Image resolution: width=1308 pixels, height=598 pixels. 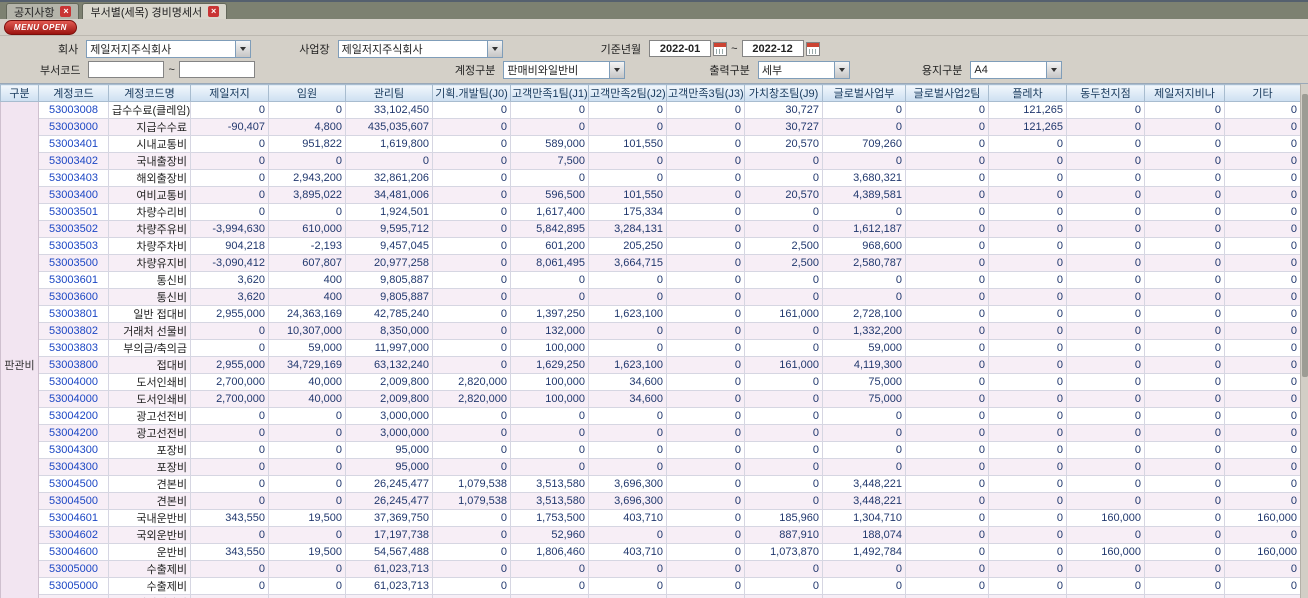 What do you see at coordinates (651, 280) in the screenshot?
I see `table-row: 53003601 통신비 3,620 400 9,805,887 0 0 0 0 0 0 0 0 0 0 0` at bounding box center [651, 280].